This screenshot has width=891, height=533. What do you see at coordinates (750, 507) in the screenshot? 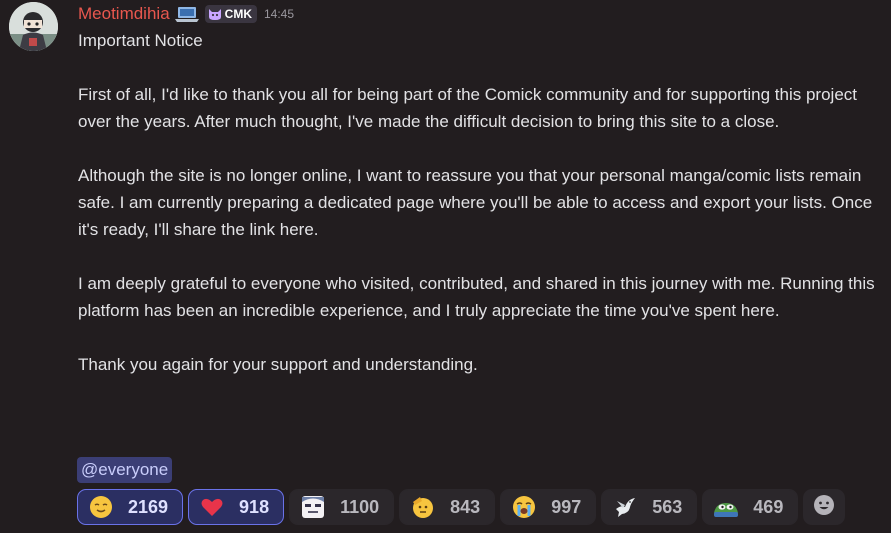
I see `reaction-frog: 469` at bounding box center [750, 507].